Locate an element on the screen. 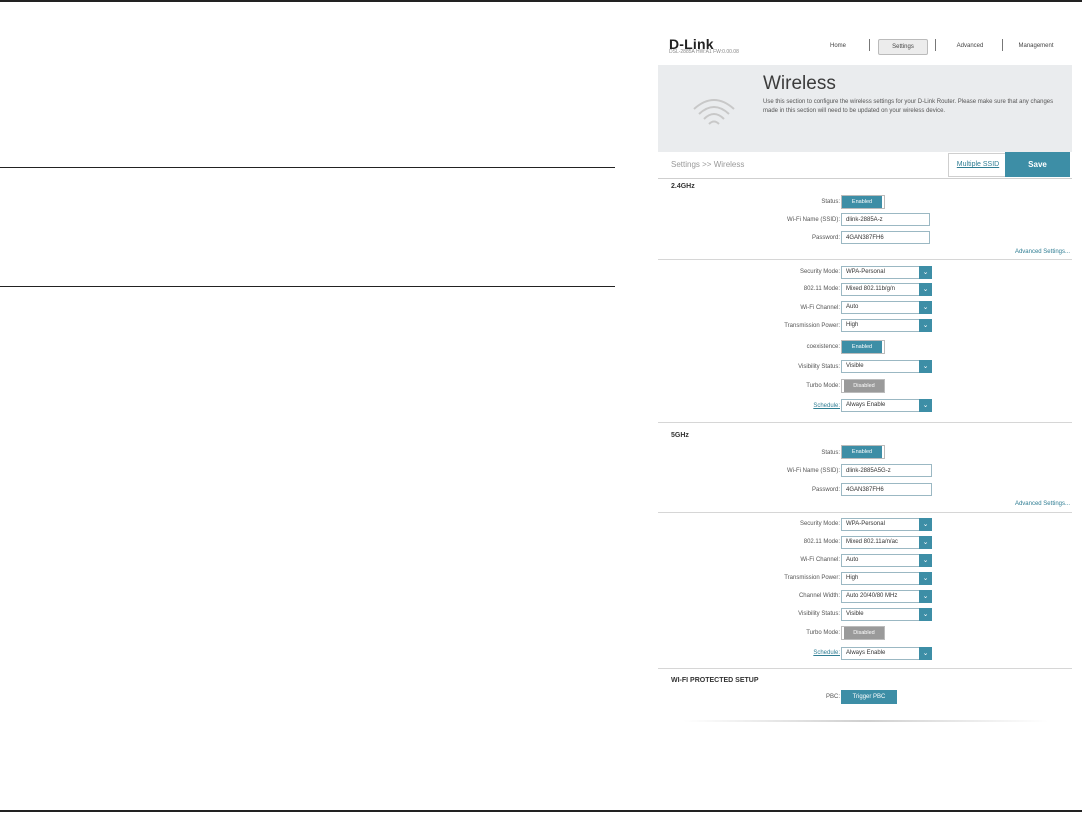  schedule-link-24ghz: Schedule: is located at coordinates (826, 406).